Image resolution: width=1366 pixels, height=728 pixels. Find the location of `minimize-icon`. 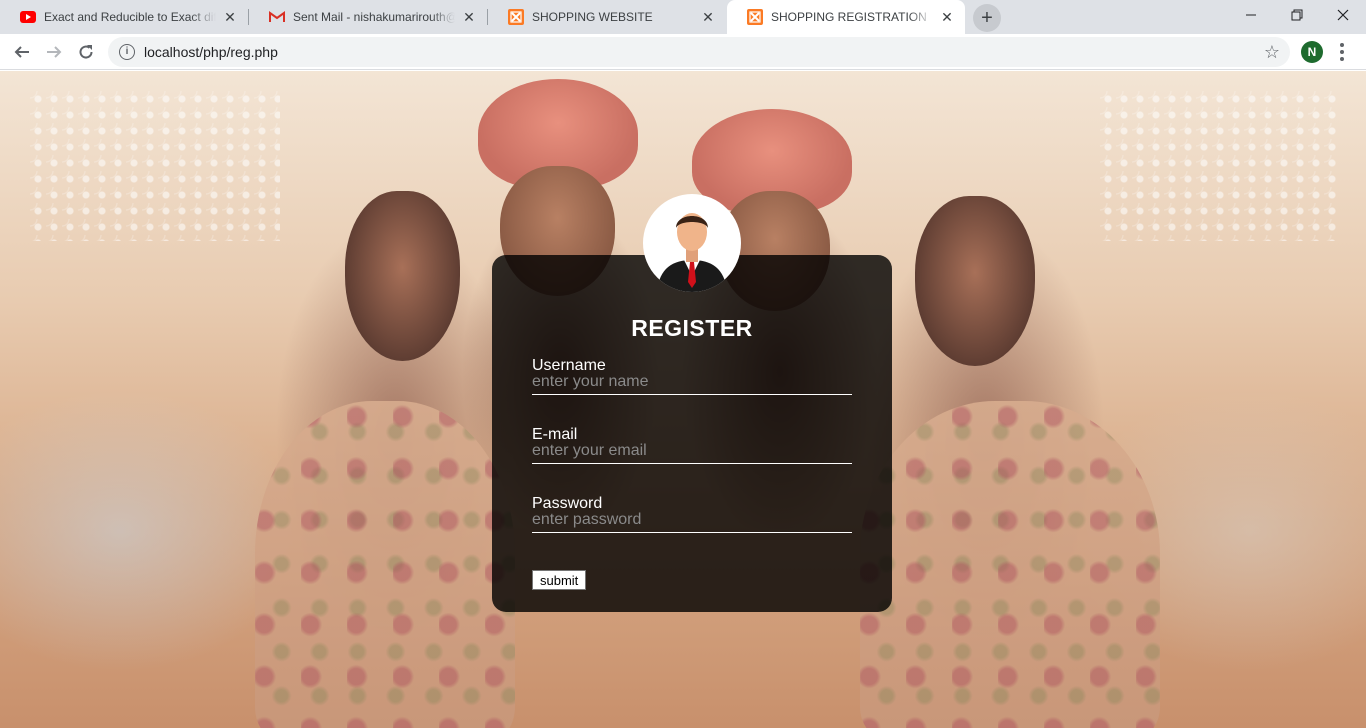

minimize-icon is located at coordinates (1251, 15).